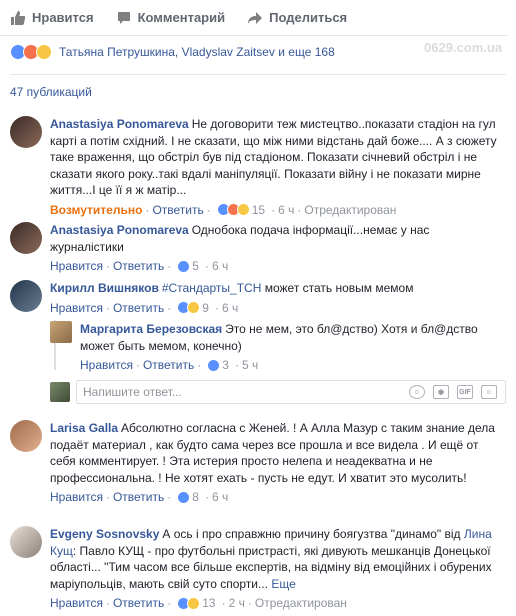 The height and width of the screenshot is (616, 516). Describe the element at coordinates (96, 210) in the screenshot. I see `reaction-status-link: Возмутительно` at that location.